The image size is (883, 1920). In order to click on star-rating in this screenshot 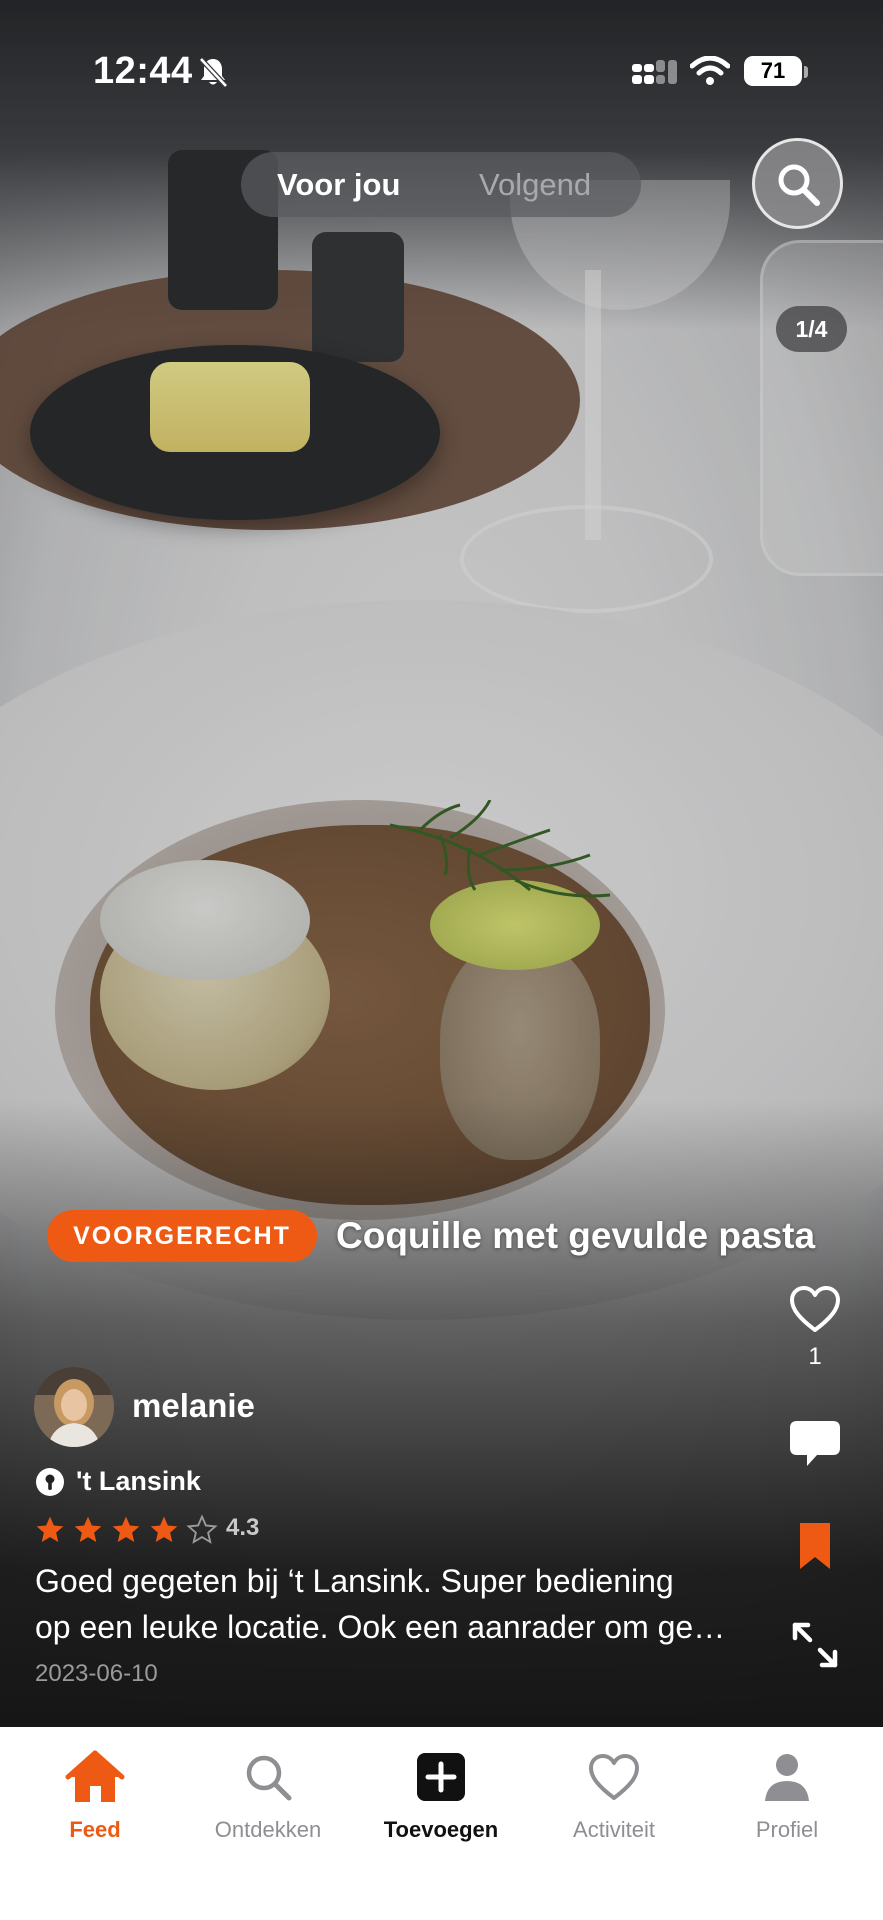, I will do `click(126, 1530)`.